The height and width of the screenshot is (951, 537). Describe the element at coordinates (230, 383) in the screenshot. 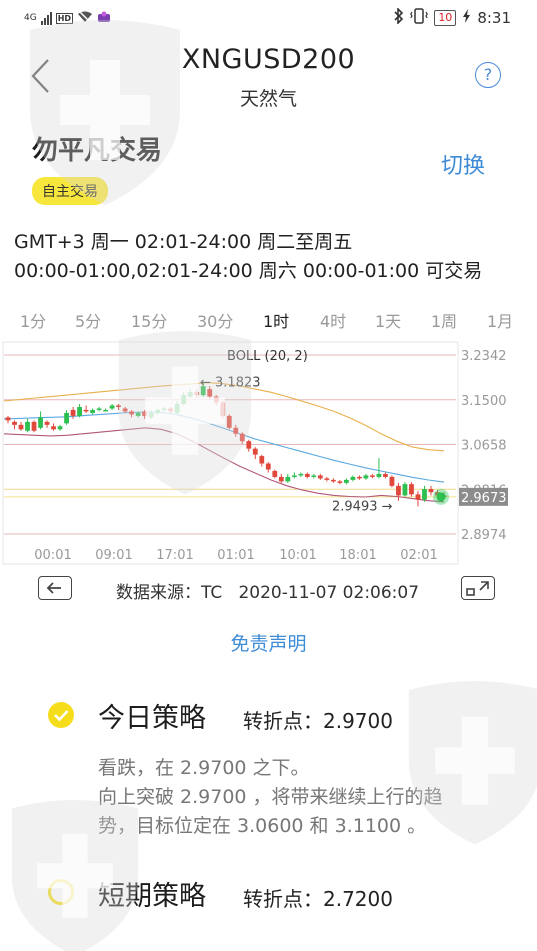

I see `high-annotation: ← 3.1823` at that location.